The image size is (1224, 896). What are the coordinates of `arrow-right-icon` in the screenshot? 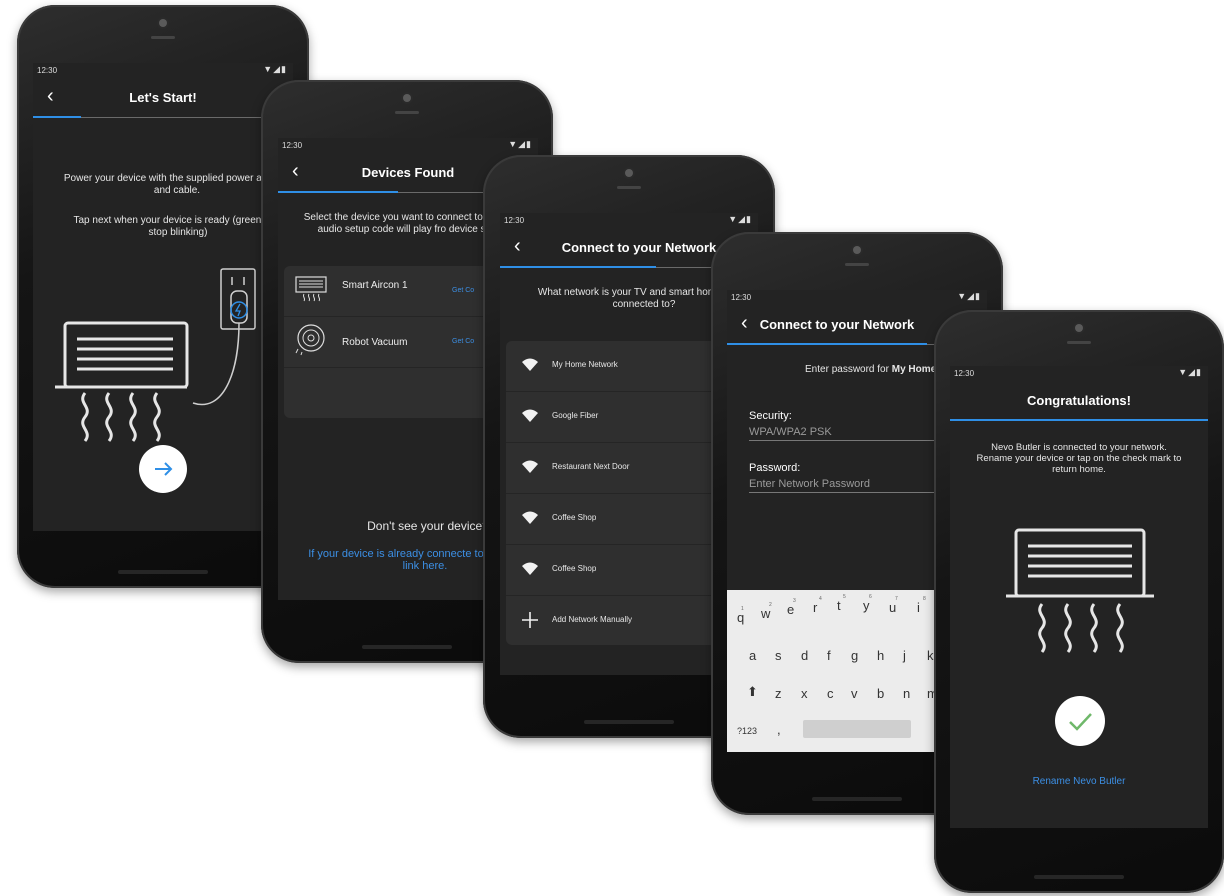 It's located at (164, 469).